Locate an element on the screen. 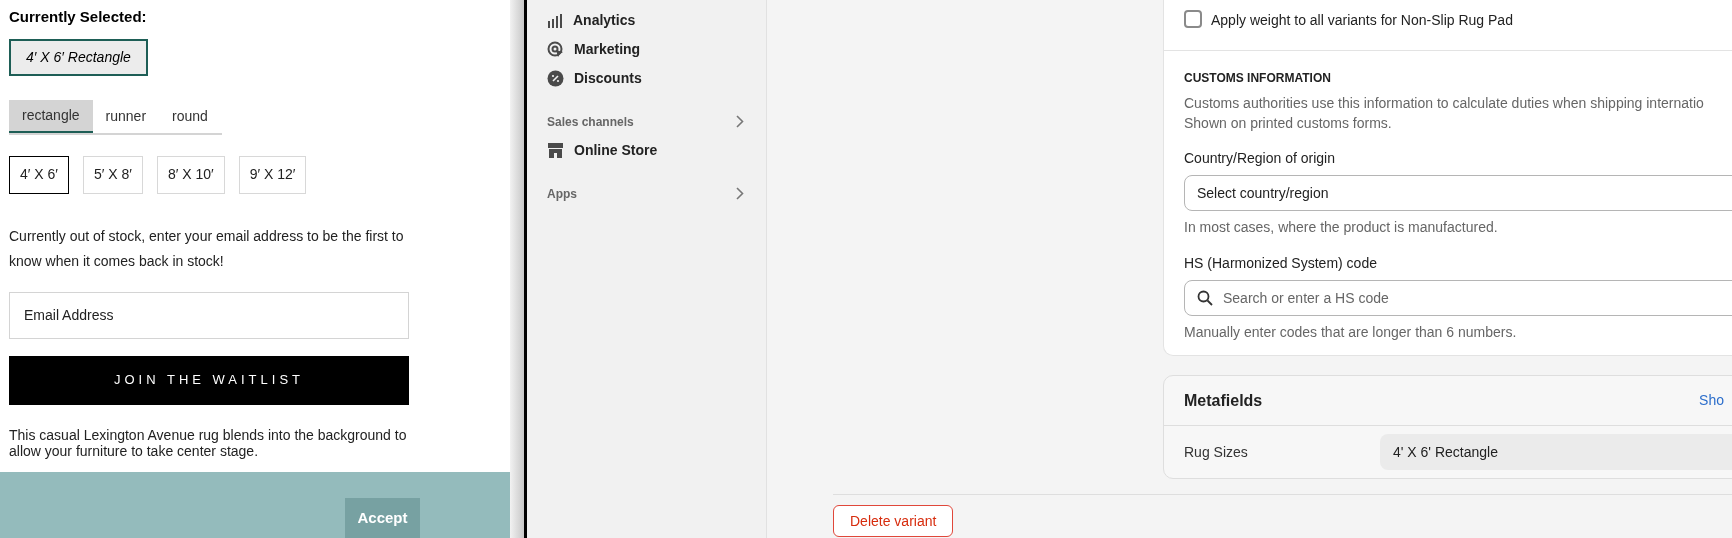 This screenshot has width=1732, height=538. shape-tab: rectangle is located at coordinates (51, 116).